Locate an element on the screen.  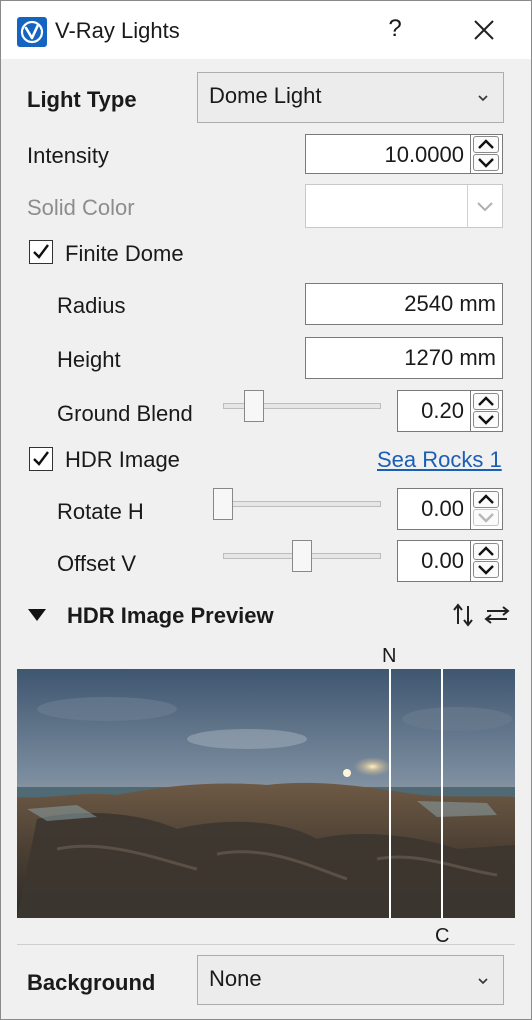
radius-label: Radius is located at coordinates (91, 305).